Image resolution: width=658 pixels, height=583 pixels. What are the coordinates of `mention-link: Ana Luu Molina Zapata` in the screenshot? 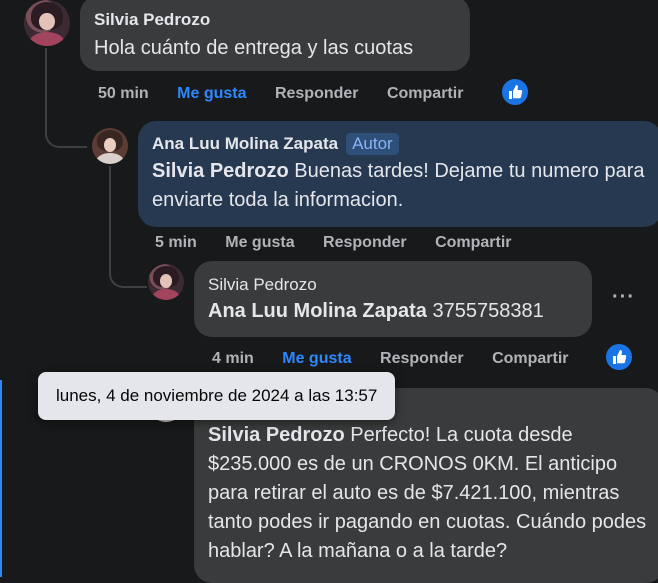 It's located at (317, 311).